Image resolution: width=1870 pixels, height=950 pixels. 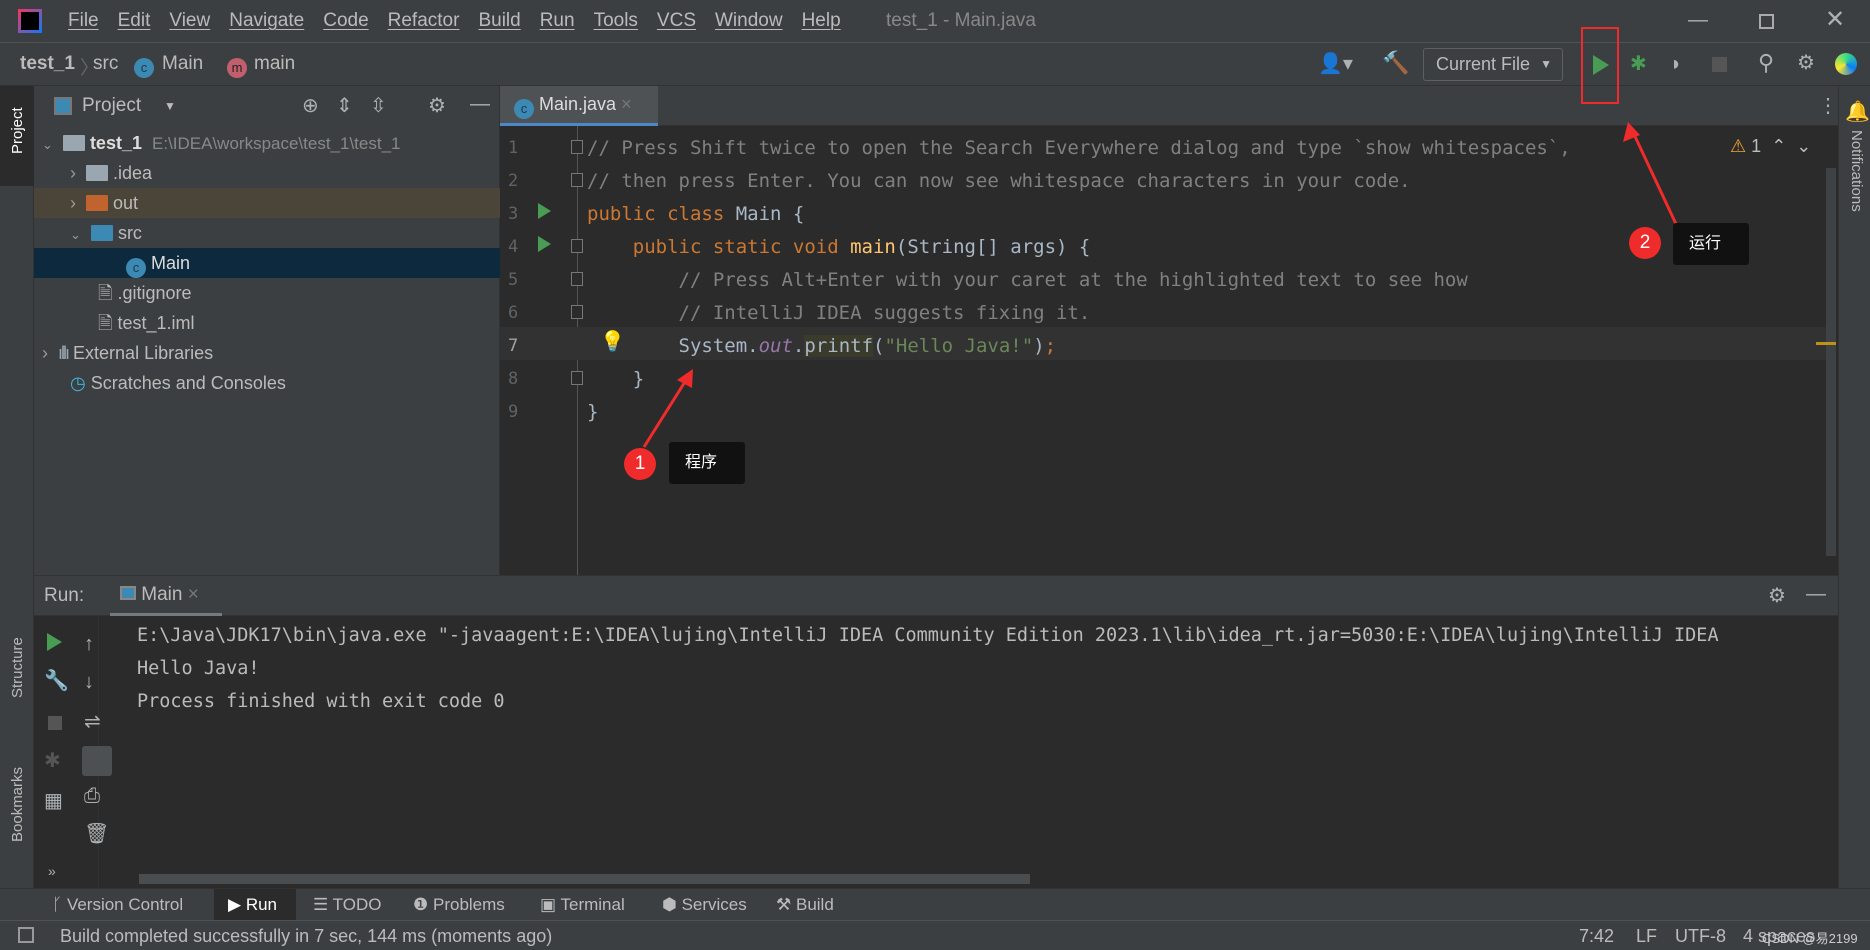 I want to click on annotation-label-1: 程序, so click(x=707, y=463).